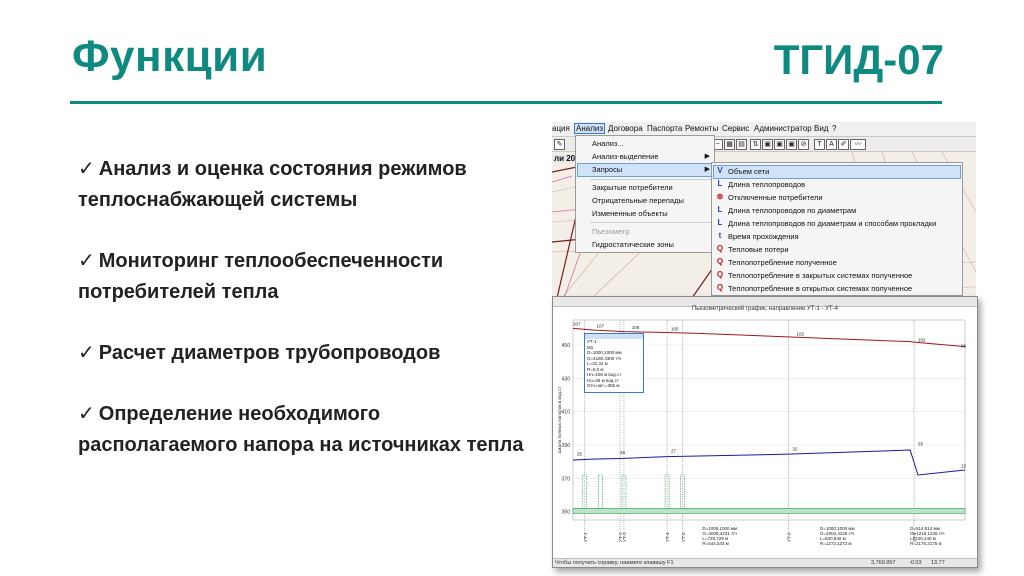 The image size is (1024, 576). Describe the element at coordinates (269, 353) in the screenshot. I see `bullet-text: Расчет диаметров трубопроводов` at that location.